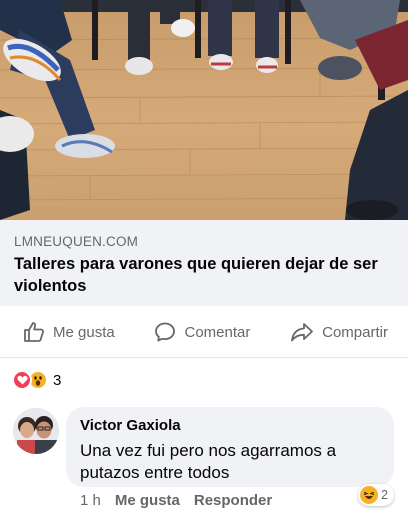  Describe the element at coordinates (204, 357) in the screenshot. I see `divider` at that location.